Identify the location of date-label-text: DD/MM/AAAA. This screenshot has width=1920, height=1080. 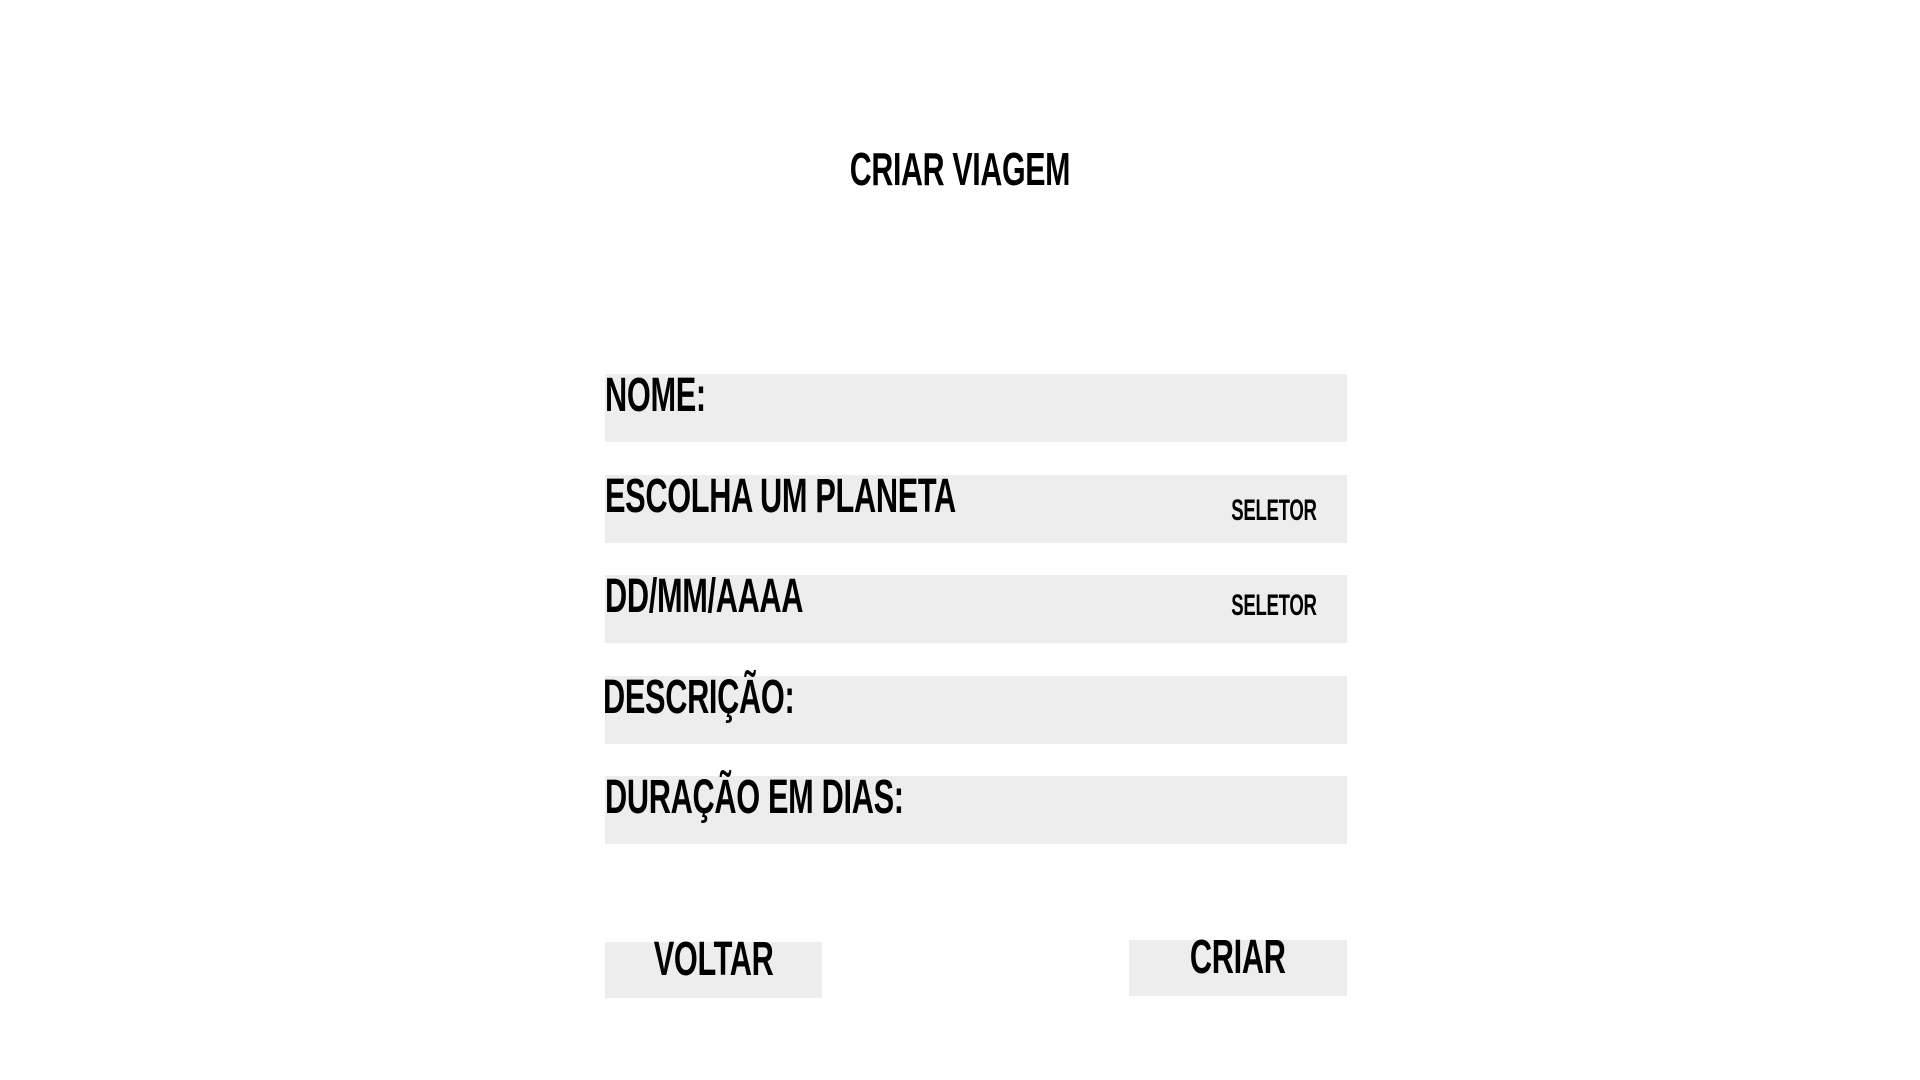
(704, 596).